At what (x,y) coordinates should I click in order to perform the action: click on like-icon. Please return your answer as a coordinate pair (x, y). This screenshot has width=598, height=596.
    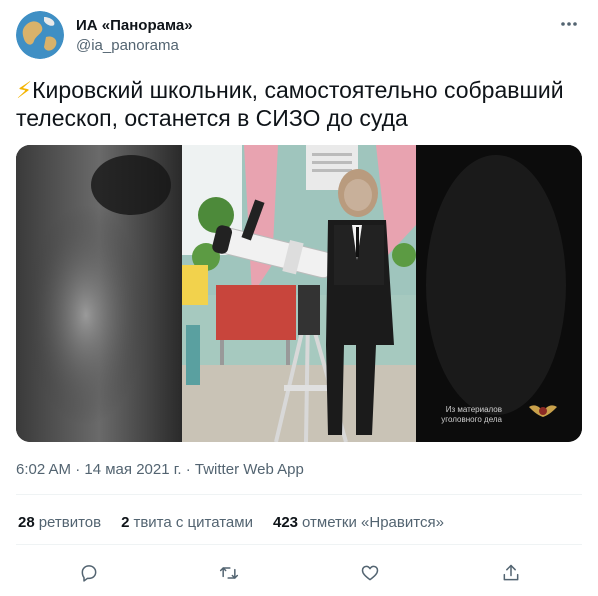
    Looking at the image, I should click on (370, 573).